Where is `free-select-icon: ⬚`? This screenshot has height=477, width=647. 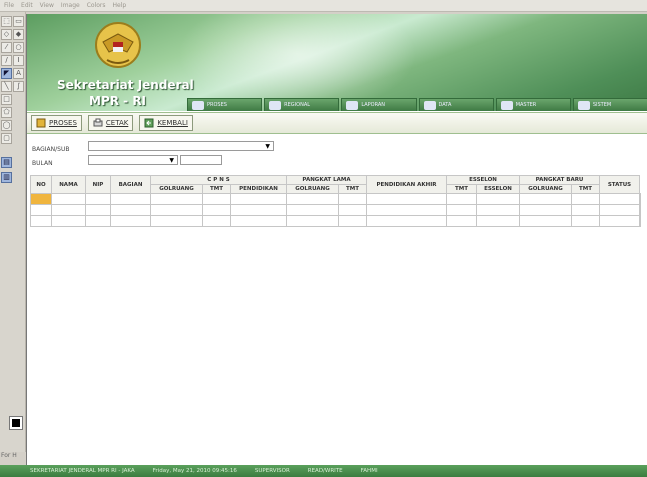
free-select-icon: ⬚ is located at coordinates (6, 21).